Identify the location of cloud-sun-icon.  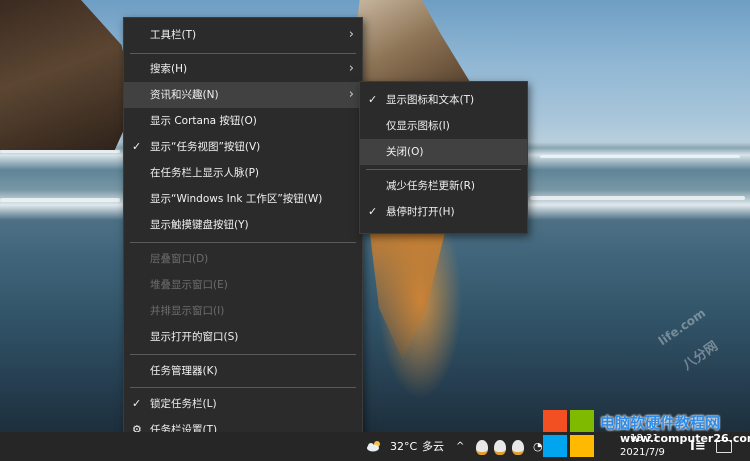
(374, 446).